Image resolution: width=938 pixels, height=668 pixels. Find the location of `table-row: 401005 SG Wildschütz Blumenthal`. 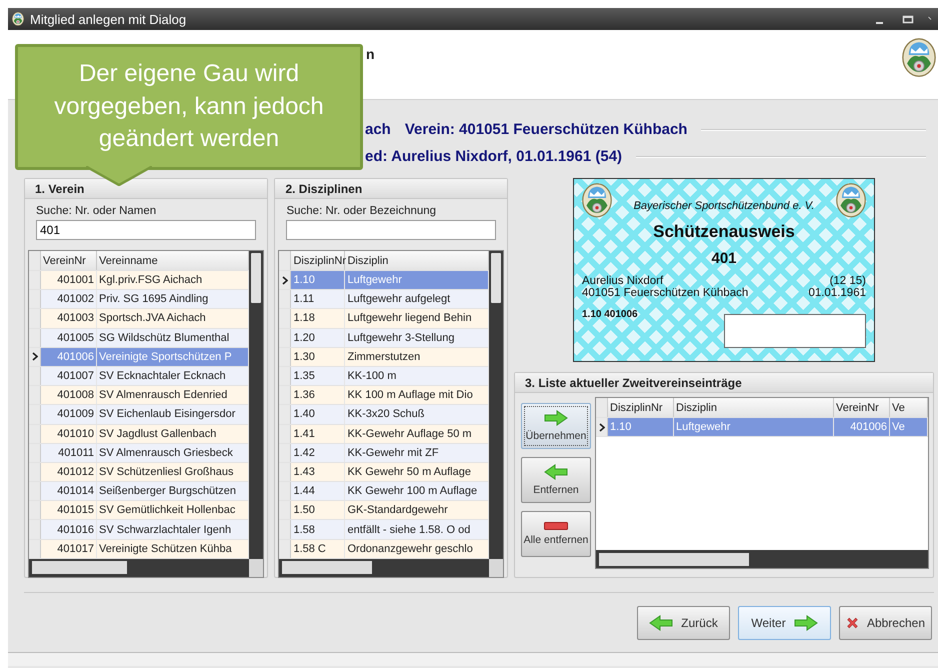

table-row: 401005 SG Wildschütz Blumenthal is located at coordinates (139, 338).